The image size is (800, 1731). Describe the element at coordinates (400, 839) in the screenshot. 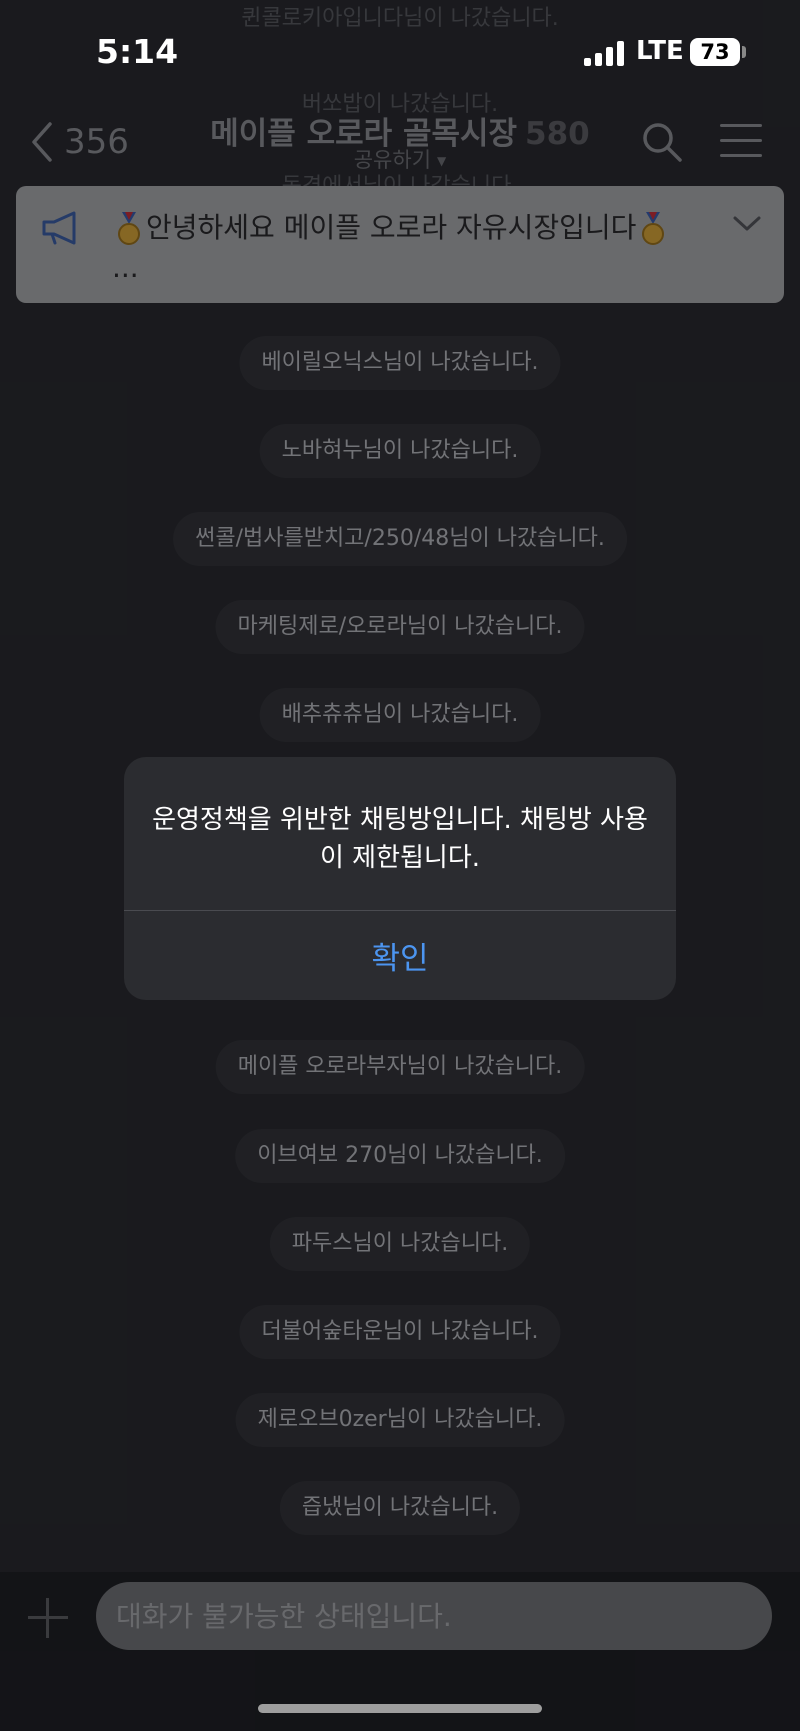

I see `dialog-message: 운영정책을 위반한 채팅방입니다. 채팅방 사용이 제한됩니다.` at that location.